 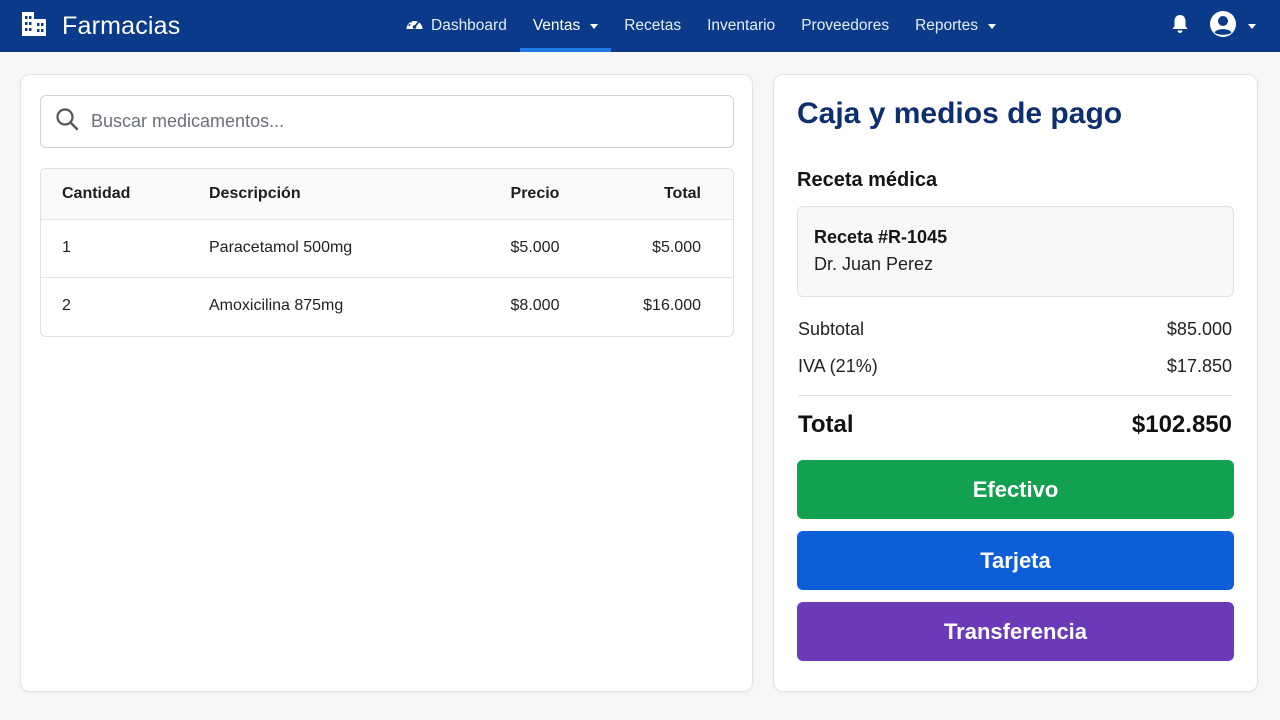 What do you see at coordinates (535, 247) in the screenshot?
I see `cell-precio: $5.000` at bounding box center [535, 247].